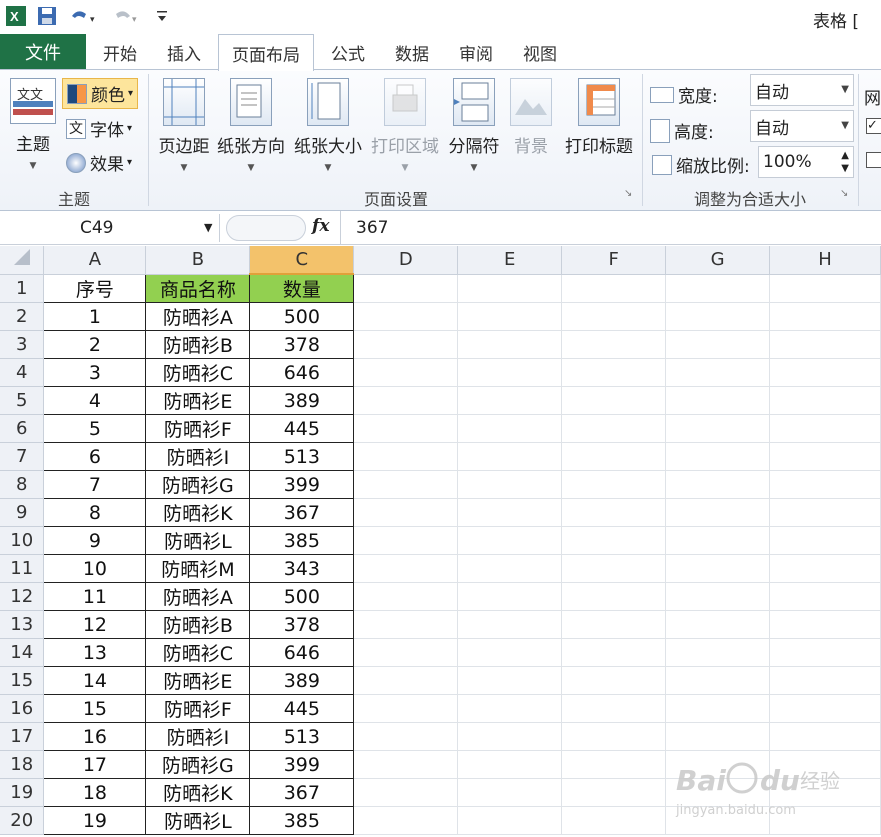 This screenshot has width=881, height=837. Describe the element at coordinates (99, 128) in the screenshot. I see `theme-fonts-button: 文 字体 ▾` at that location.